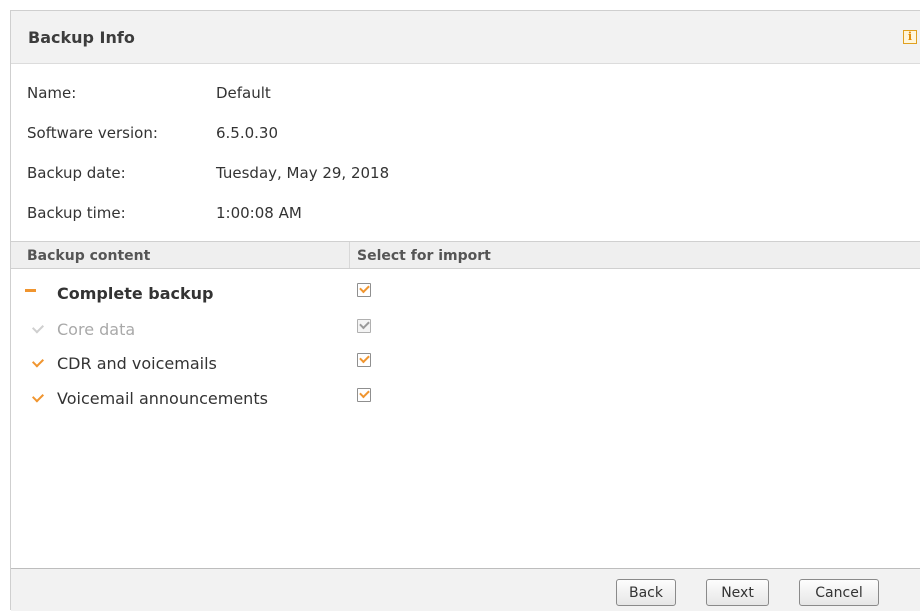 The image size is (920, 611). I want to click on next-button: Next, so click(737, 592).